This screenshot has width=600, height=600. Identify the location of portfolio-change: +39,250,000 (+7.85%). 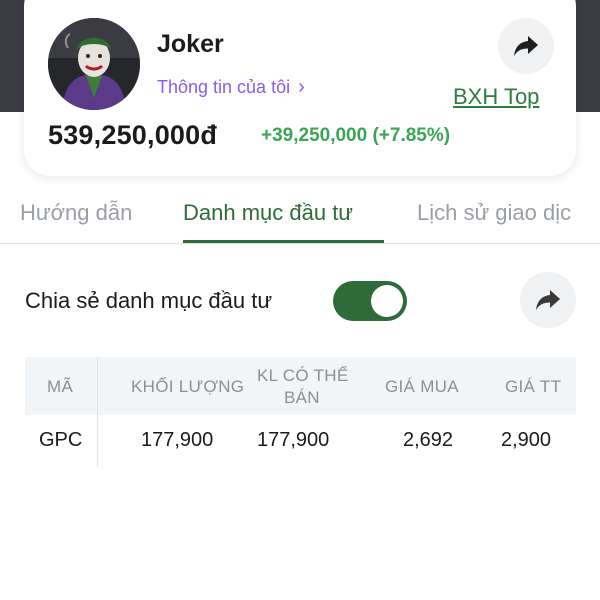
(356, 135).